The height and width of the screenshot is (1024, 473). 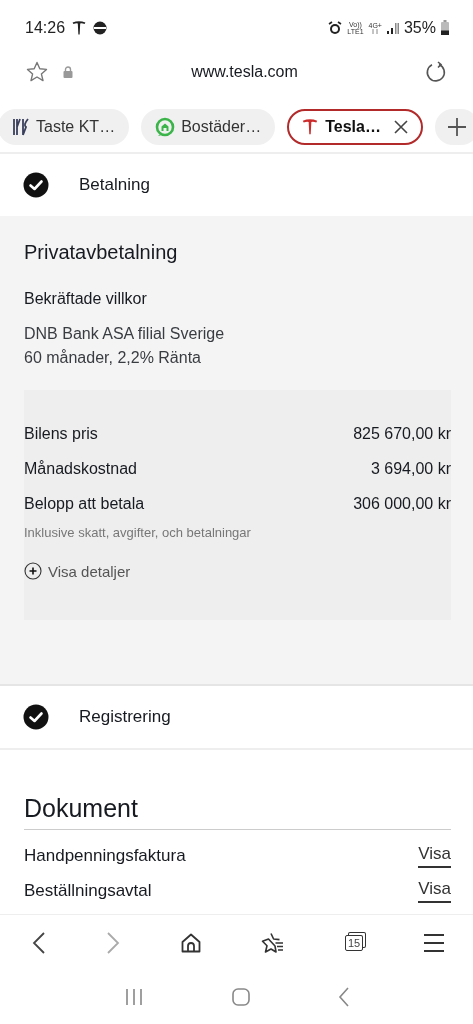 I want to click on lock-icon, so click(x=68, y=72).